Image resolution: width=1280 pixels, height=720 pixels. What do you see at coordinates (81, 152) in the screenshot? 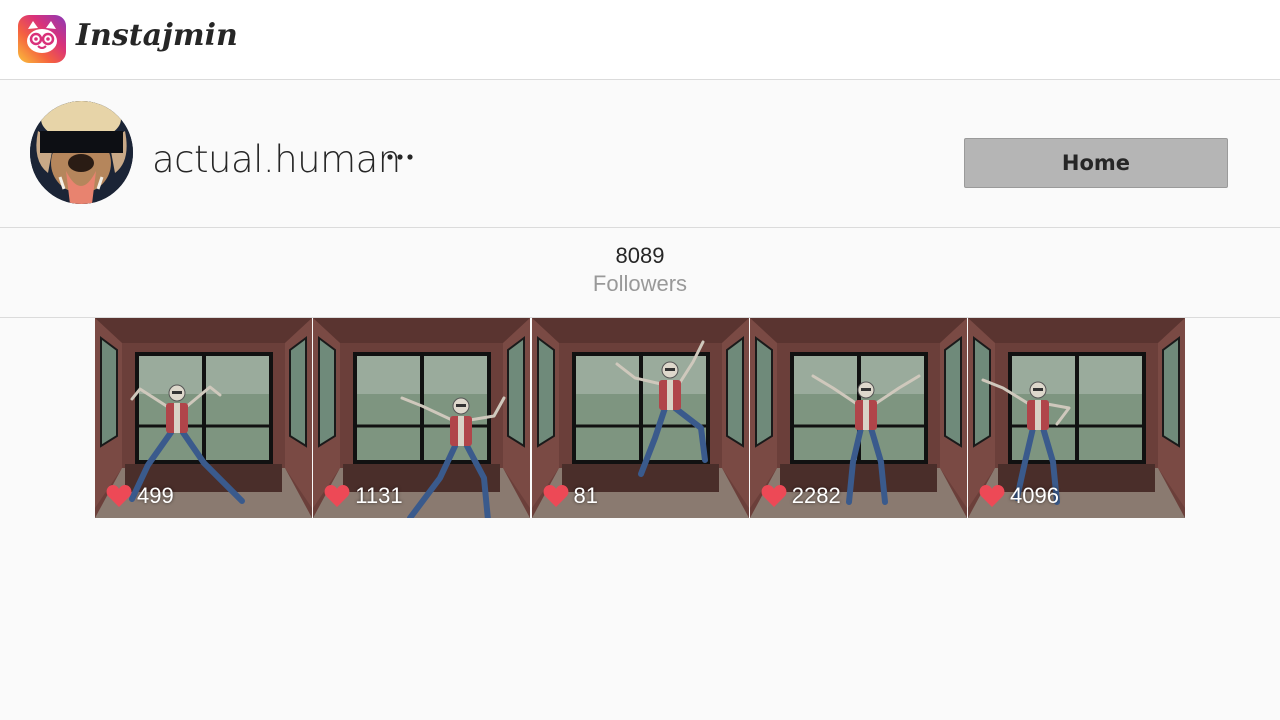
I see `avatar` at bounding box center [81, 152].